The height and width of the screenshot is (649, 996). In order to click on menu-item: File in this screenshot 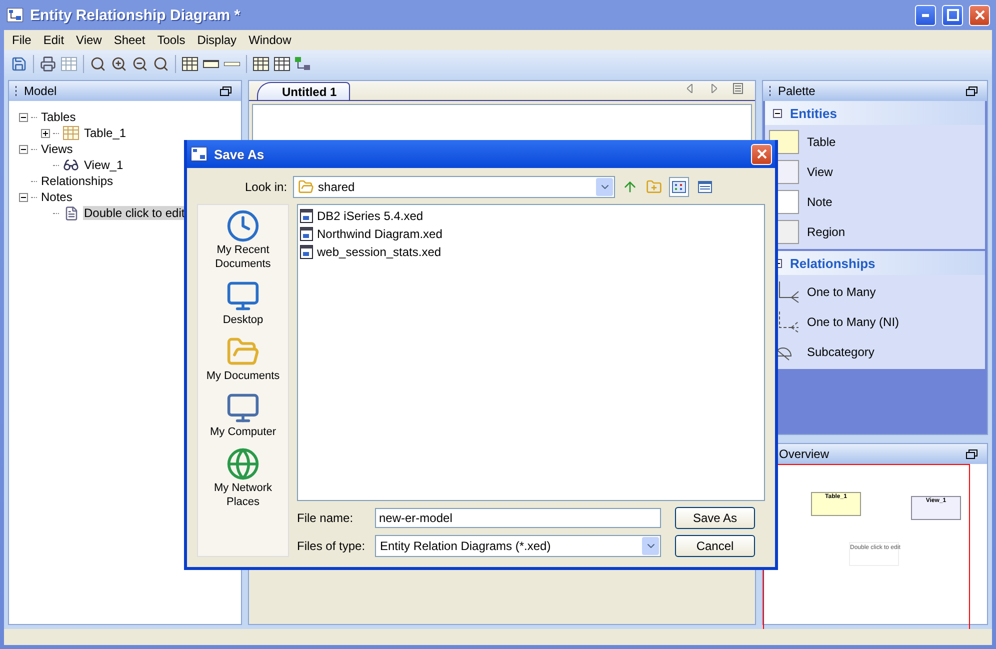, I will do `click(22, 40)`.